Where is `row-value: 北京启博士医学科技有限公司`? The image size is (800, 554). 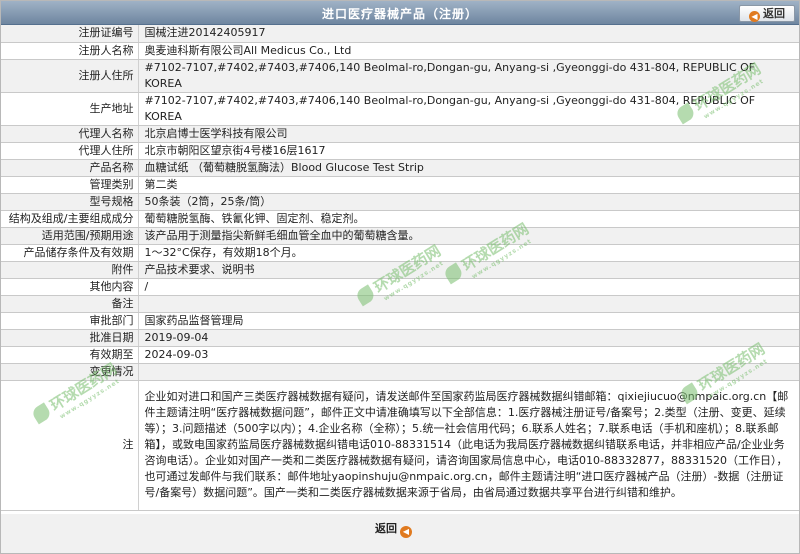
row-value: 北京启博士医学科技有限公司 is located at coordinates (468, 134).